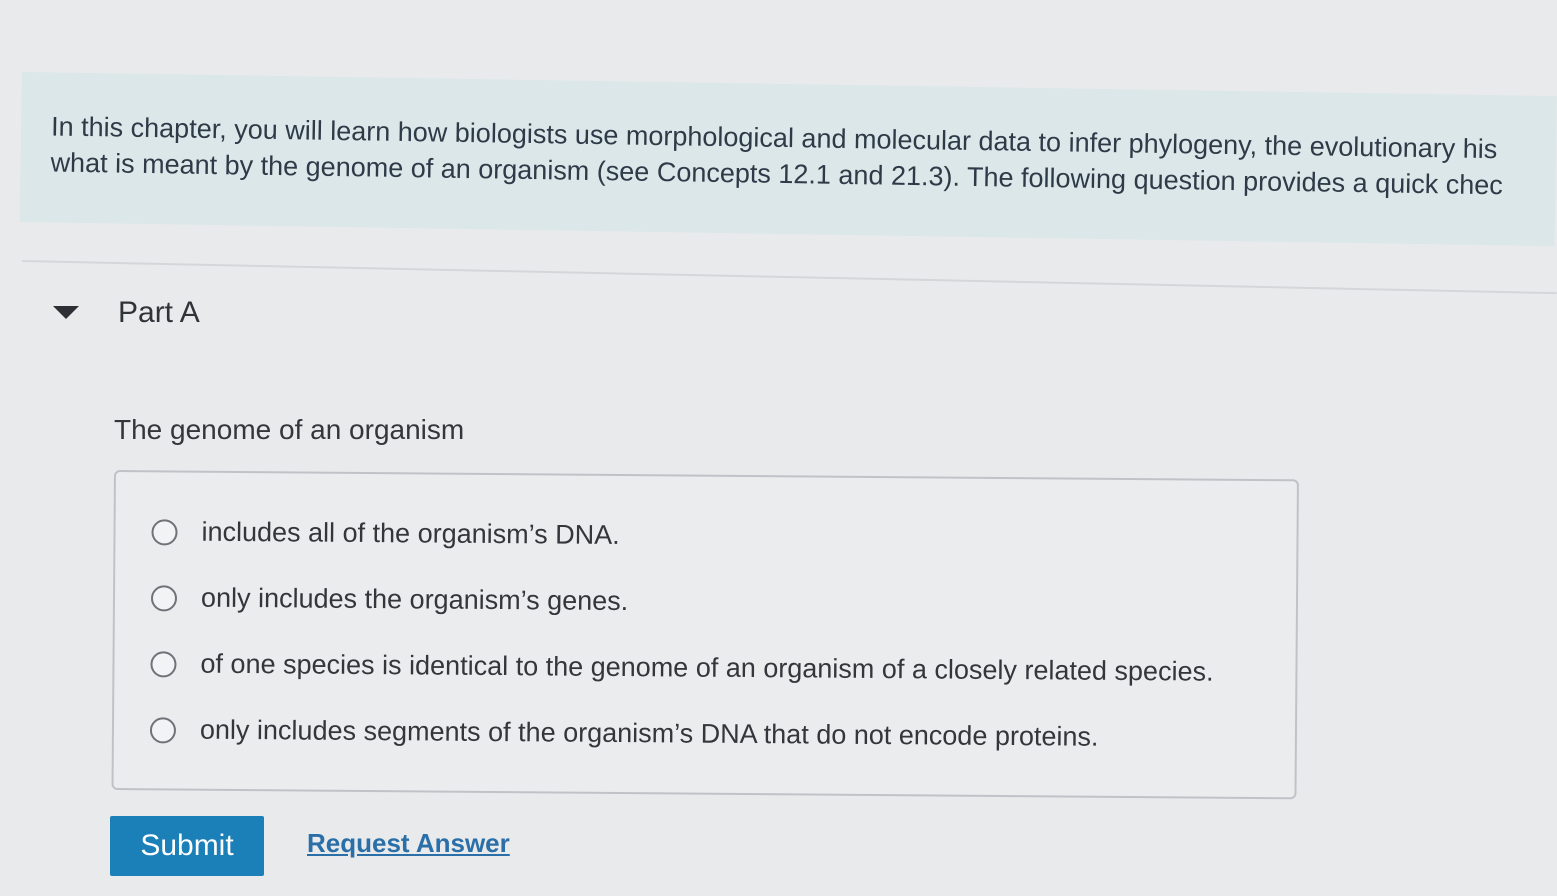  I want to click on submit-button: Submit, so click(187, 846).